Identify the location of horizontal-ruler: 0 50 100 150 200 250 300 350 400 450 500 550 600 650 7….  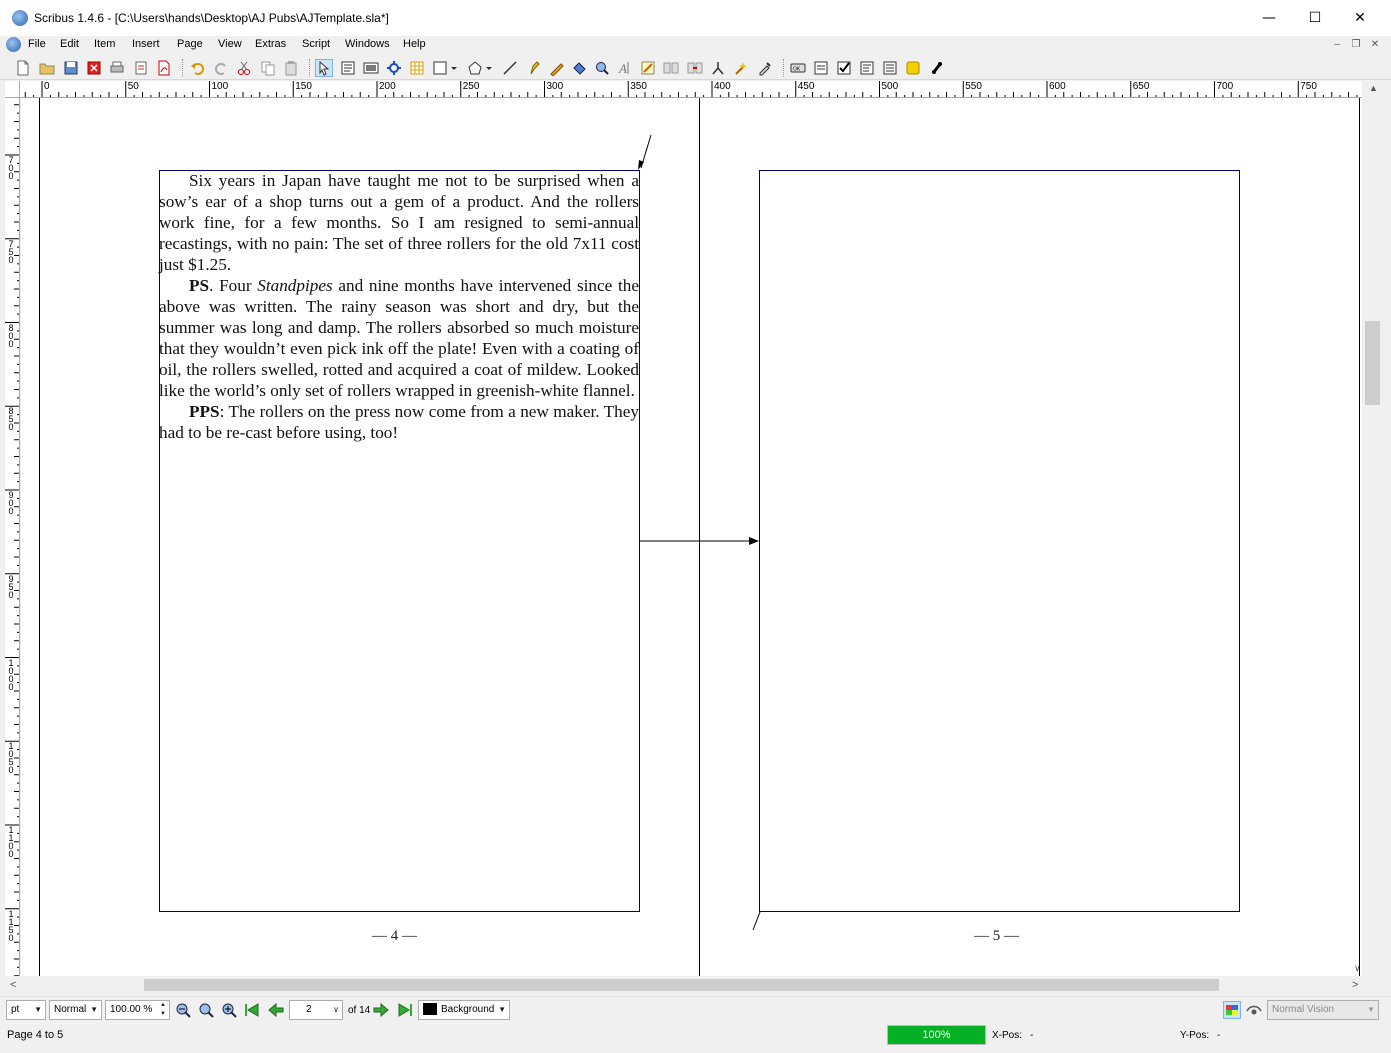
(689, 89).